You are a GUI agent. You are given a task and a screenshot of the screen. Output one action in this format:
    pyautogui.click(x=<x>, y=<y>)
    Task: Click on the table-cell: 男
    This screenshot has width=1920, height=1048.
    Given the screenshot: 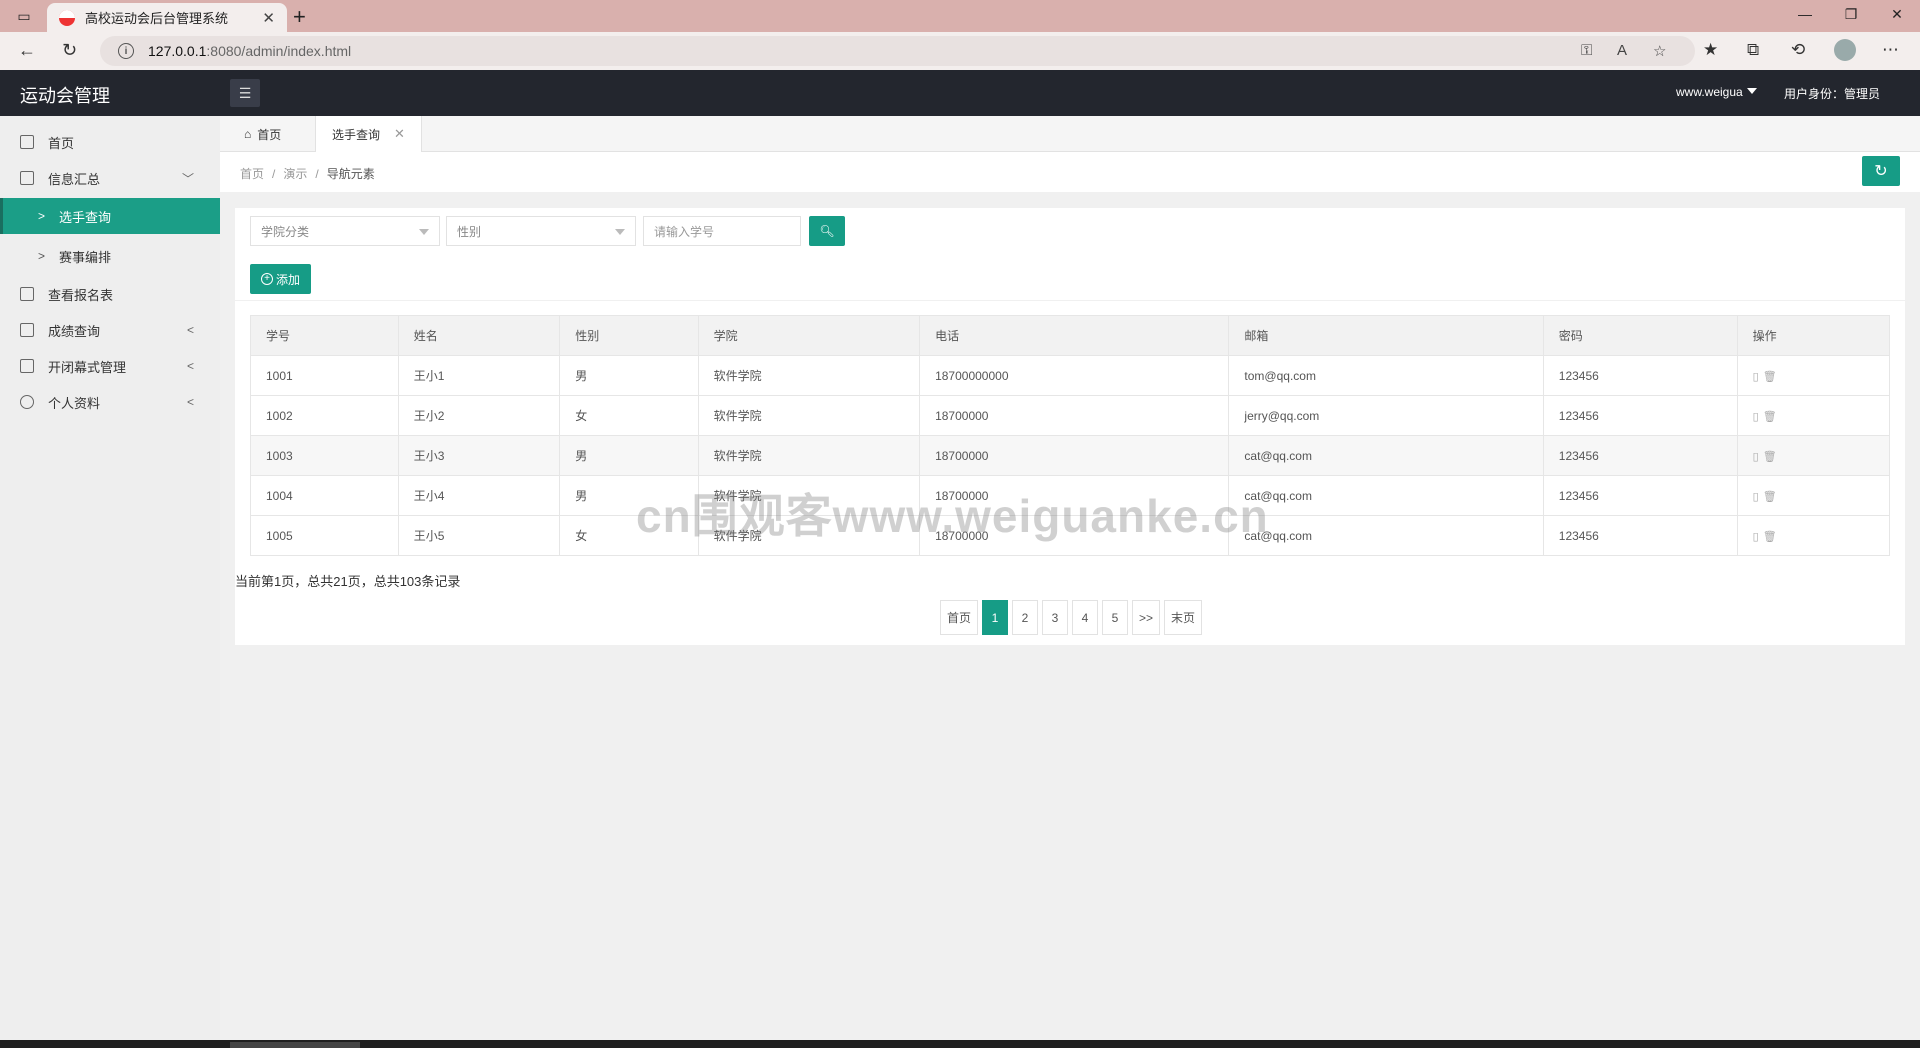 What is the action you would take?
    pyautogui.click(x=629, y=455)
    